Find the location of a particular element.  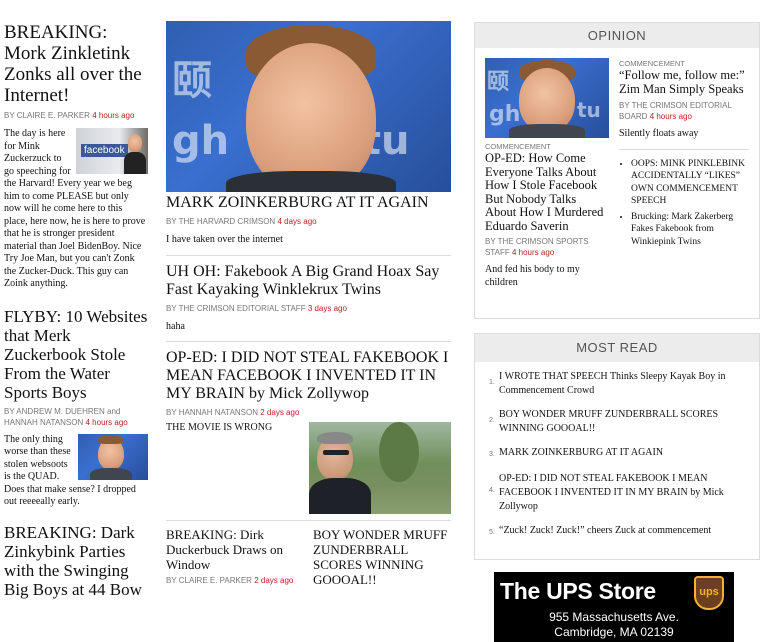

byline-time: 3 days ago is located at coordinates (327, 308).